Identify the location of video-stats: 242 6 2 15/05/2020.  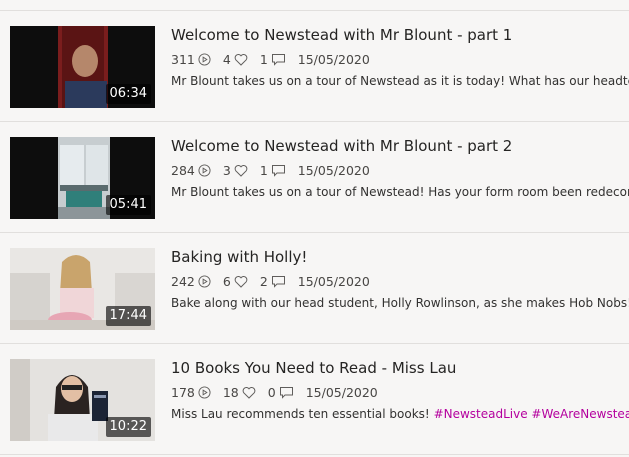
(276, 281).